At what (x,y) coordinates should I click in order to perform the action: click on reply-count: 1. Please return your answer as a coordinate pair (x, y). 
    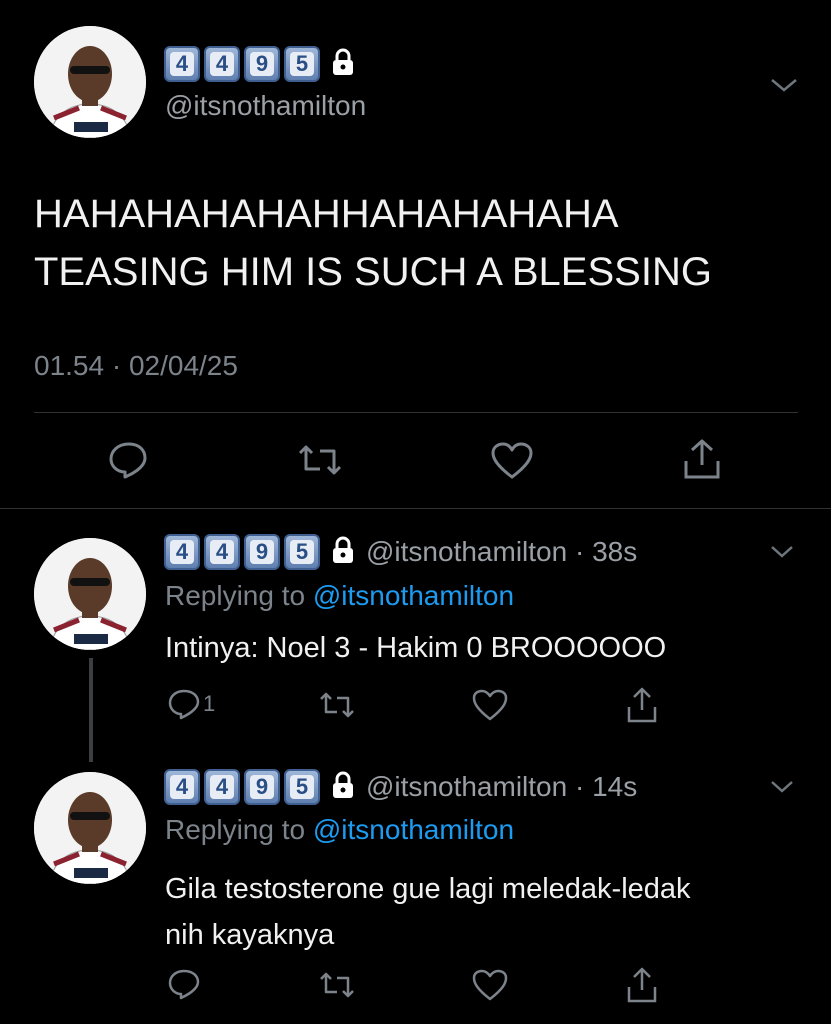
    Looking at the image, I should click on (209, 703).